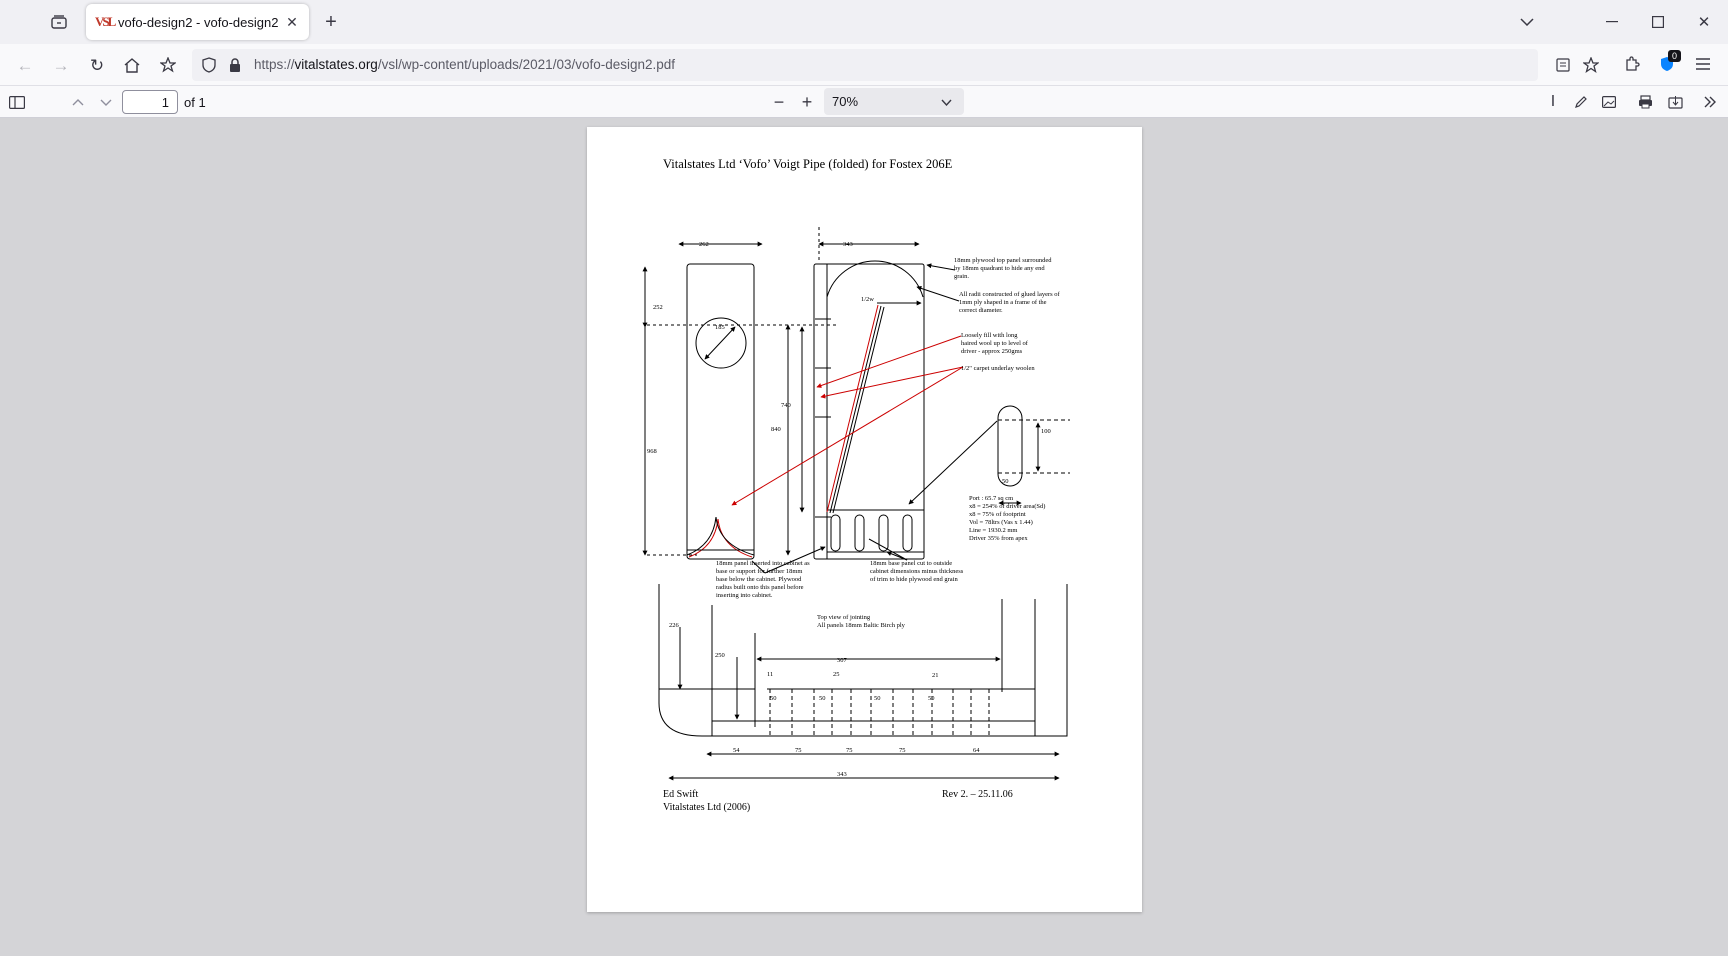 This screenshot has height=956, width=1728. Describe the element at coordinates (935, 675) in the screenshot. I see `joint-dim-21: 21` at that location.